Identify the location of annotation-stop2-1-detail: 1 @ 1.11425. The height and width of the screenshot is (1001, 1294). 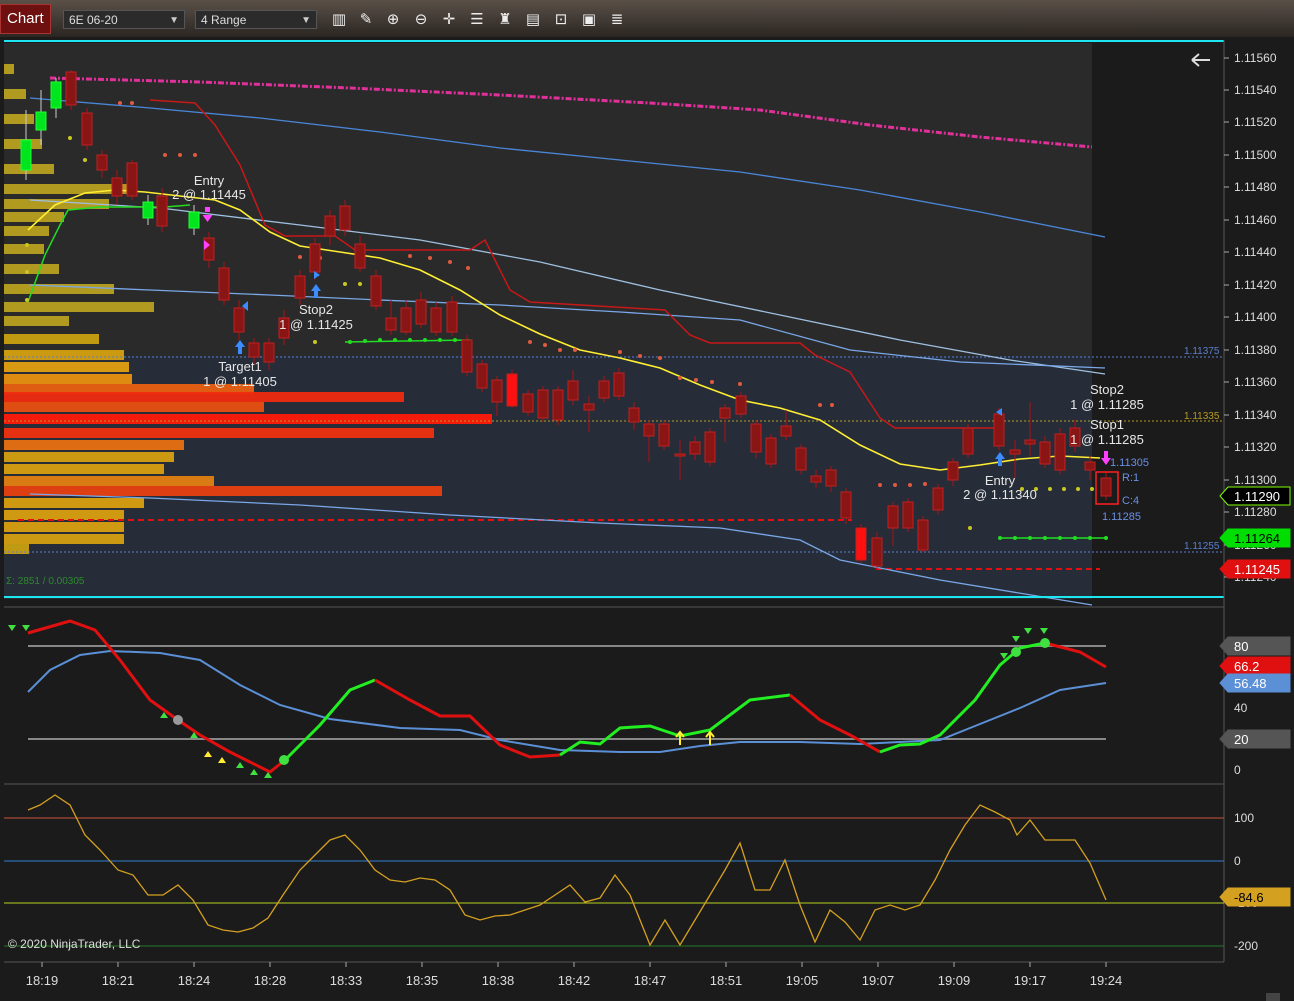
(316, 324).